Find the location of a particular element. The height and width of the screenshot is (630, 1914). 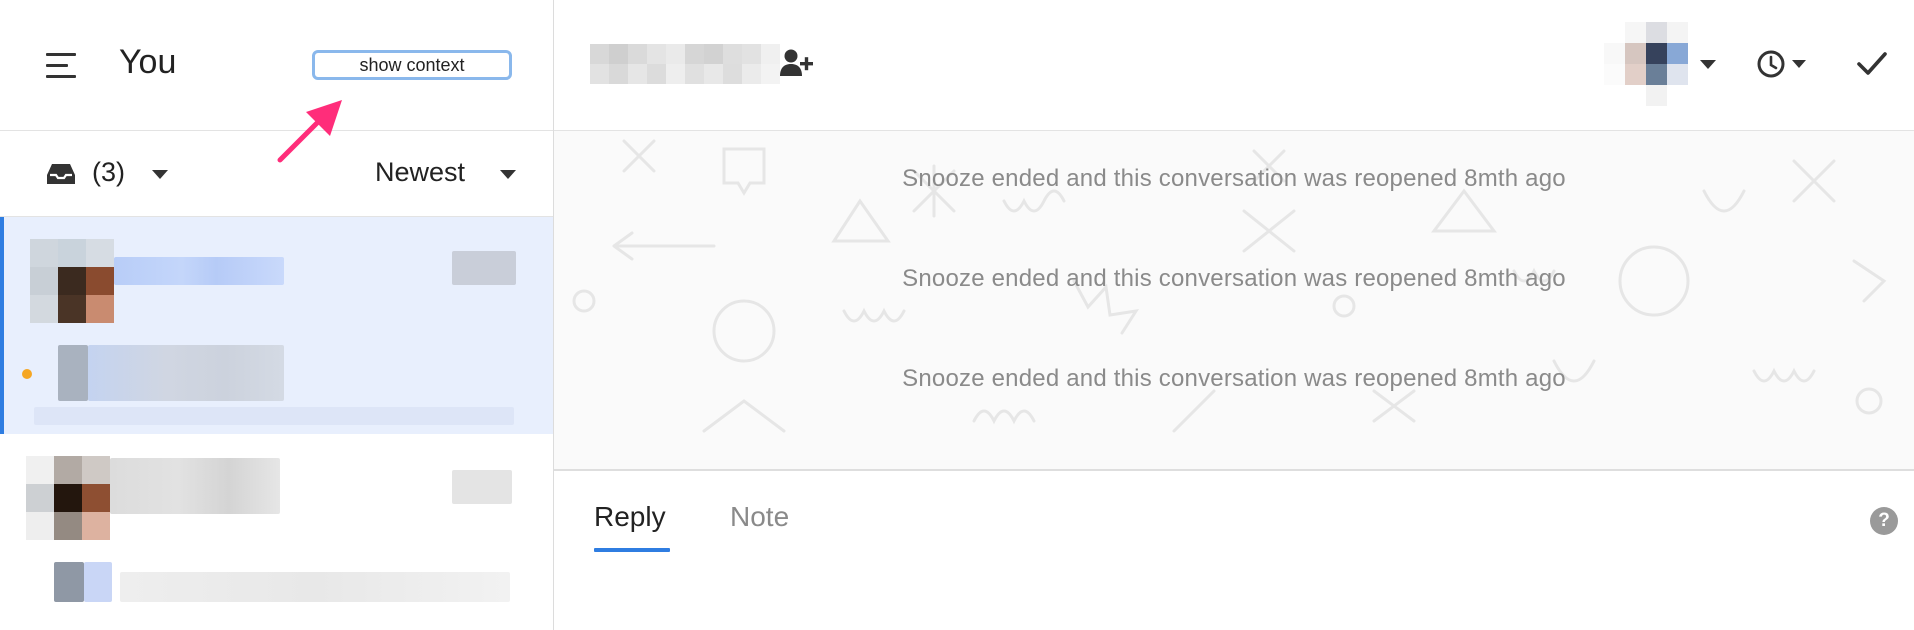

conversation-list-item is located at coordinates (276, 532).